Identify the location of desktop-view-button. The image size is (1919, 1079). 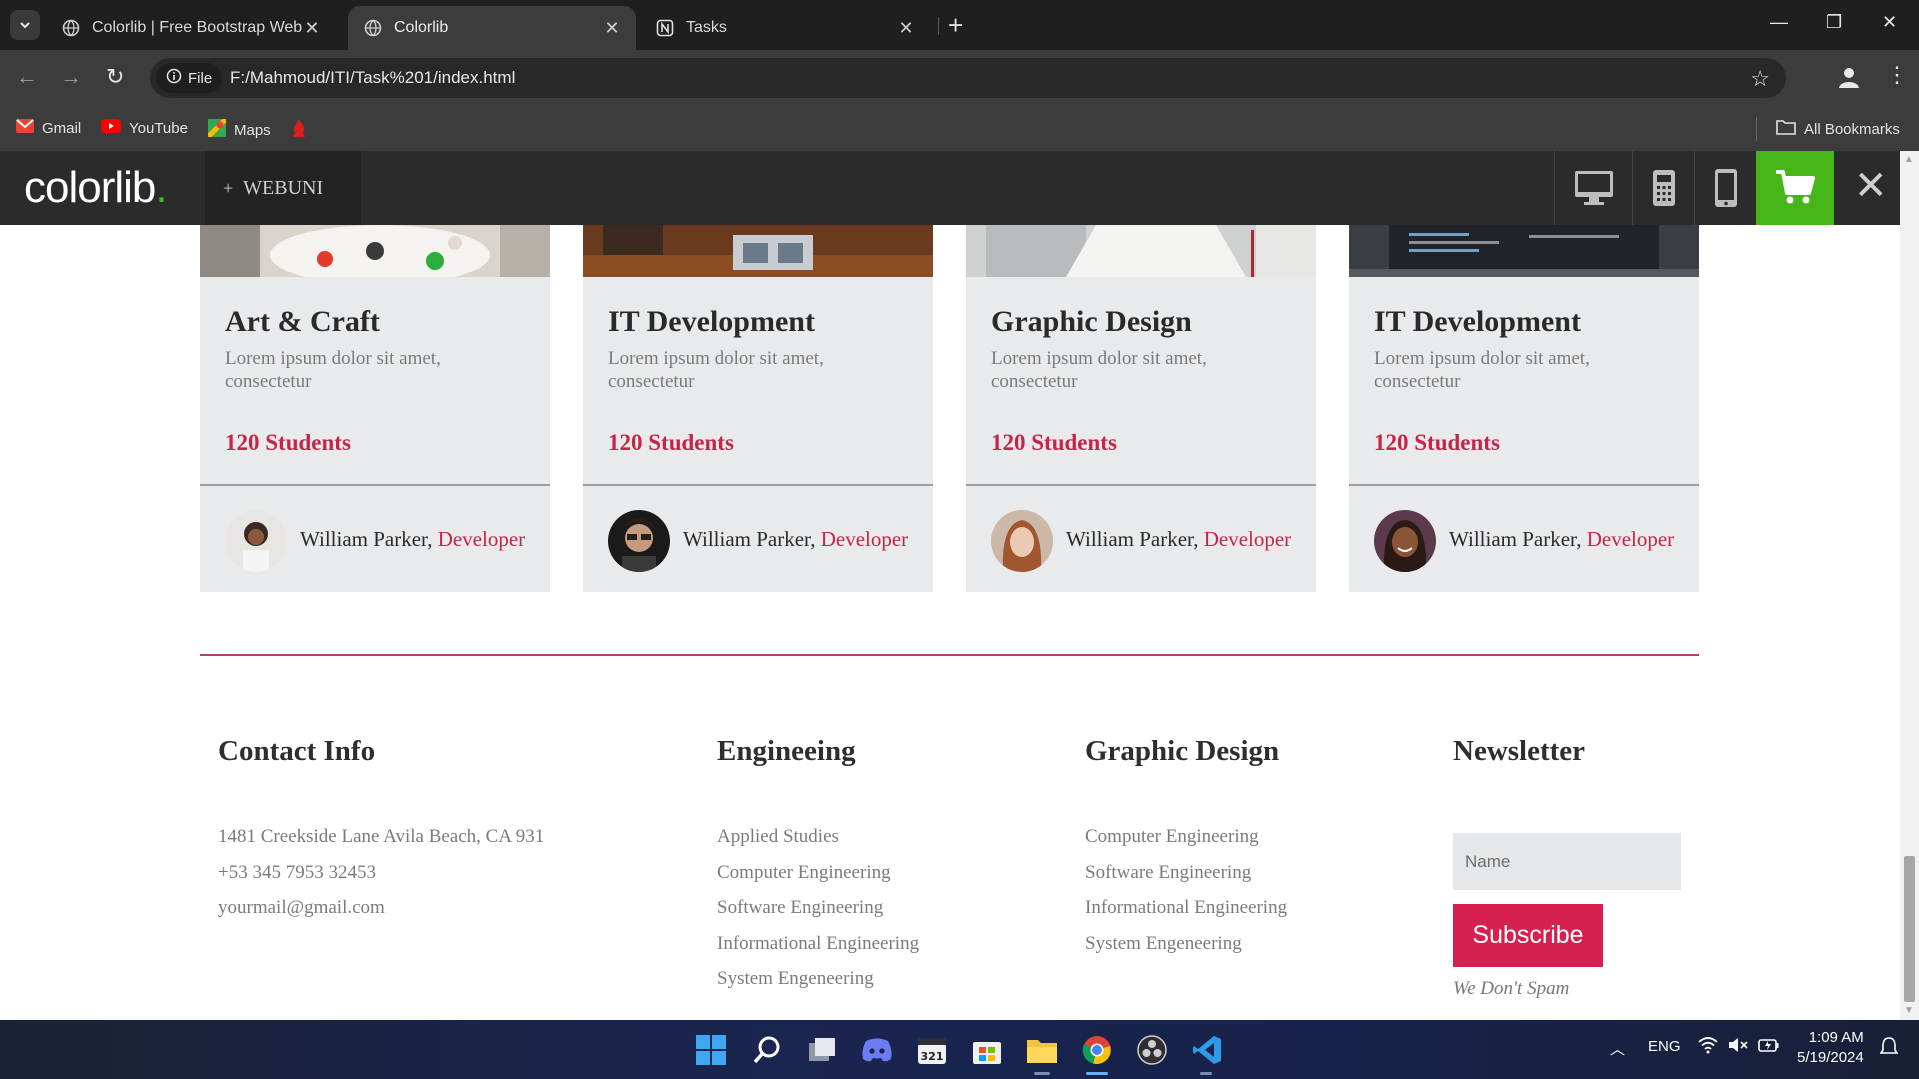
(1593, 188).